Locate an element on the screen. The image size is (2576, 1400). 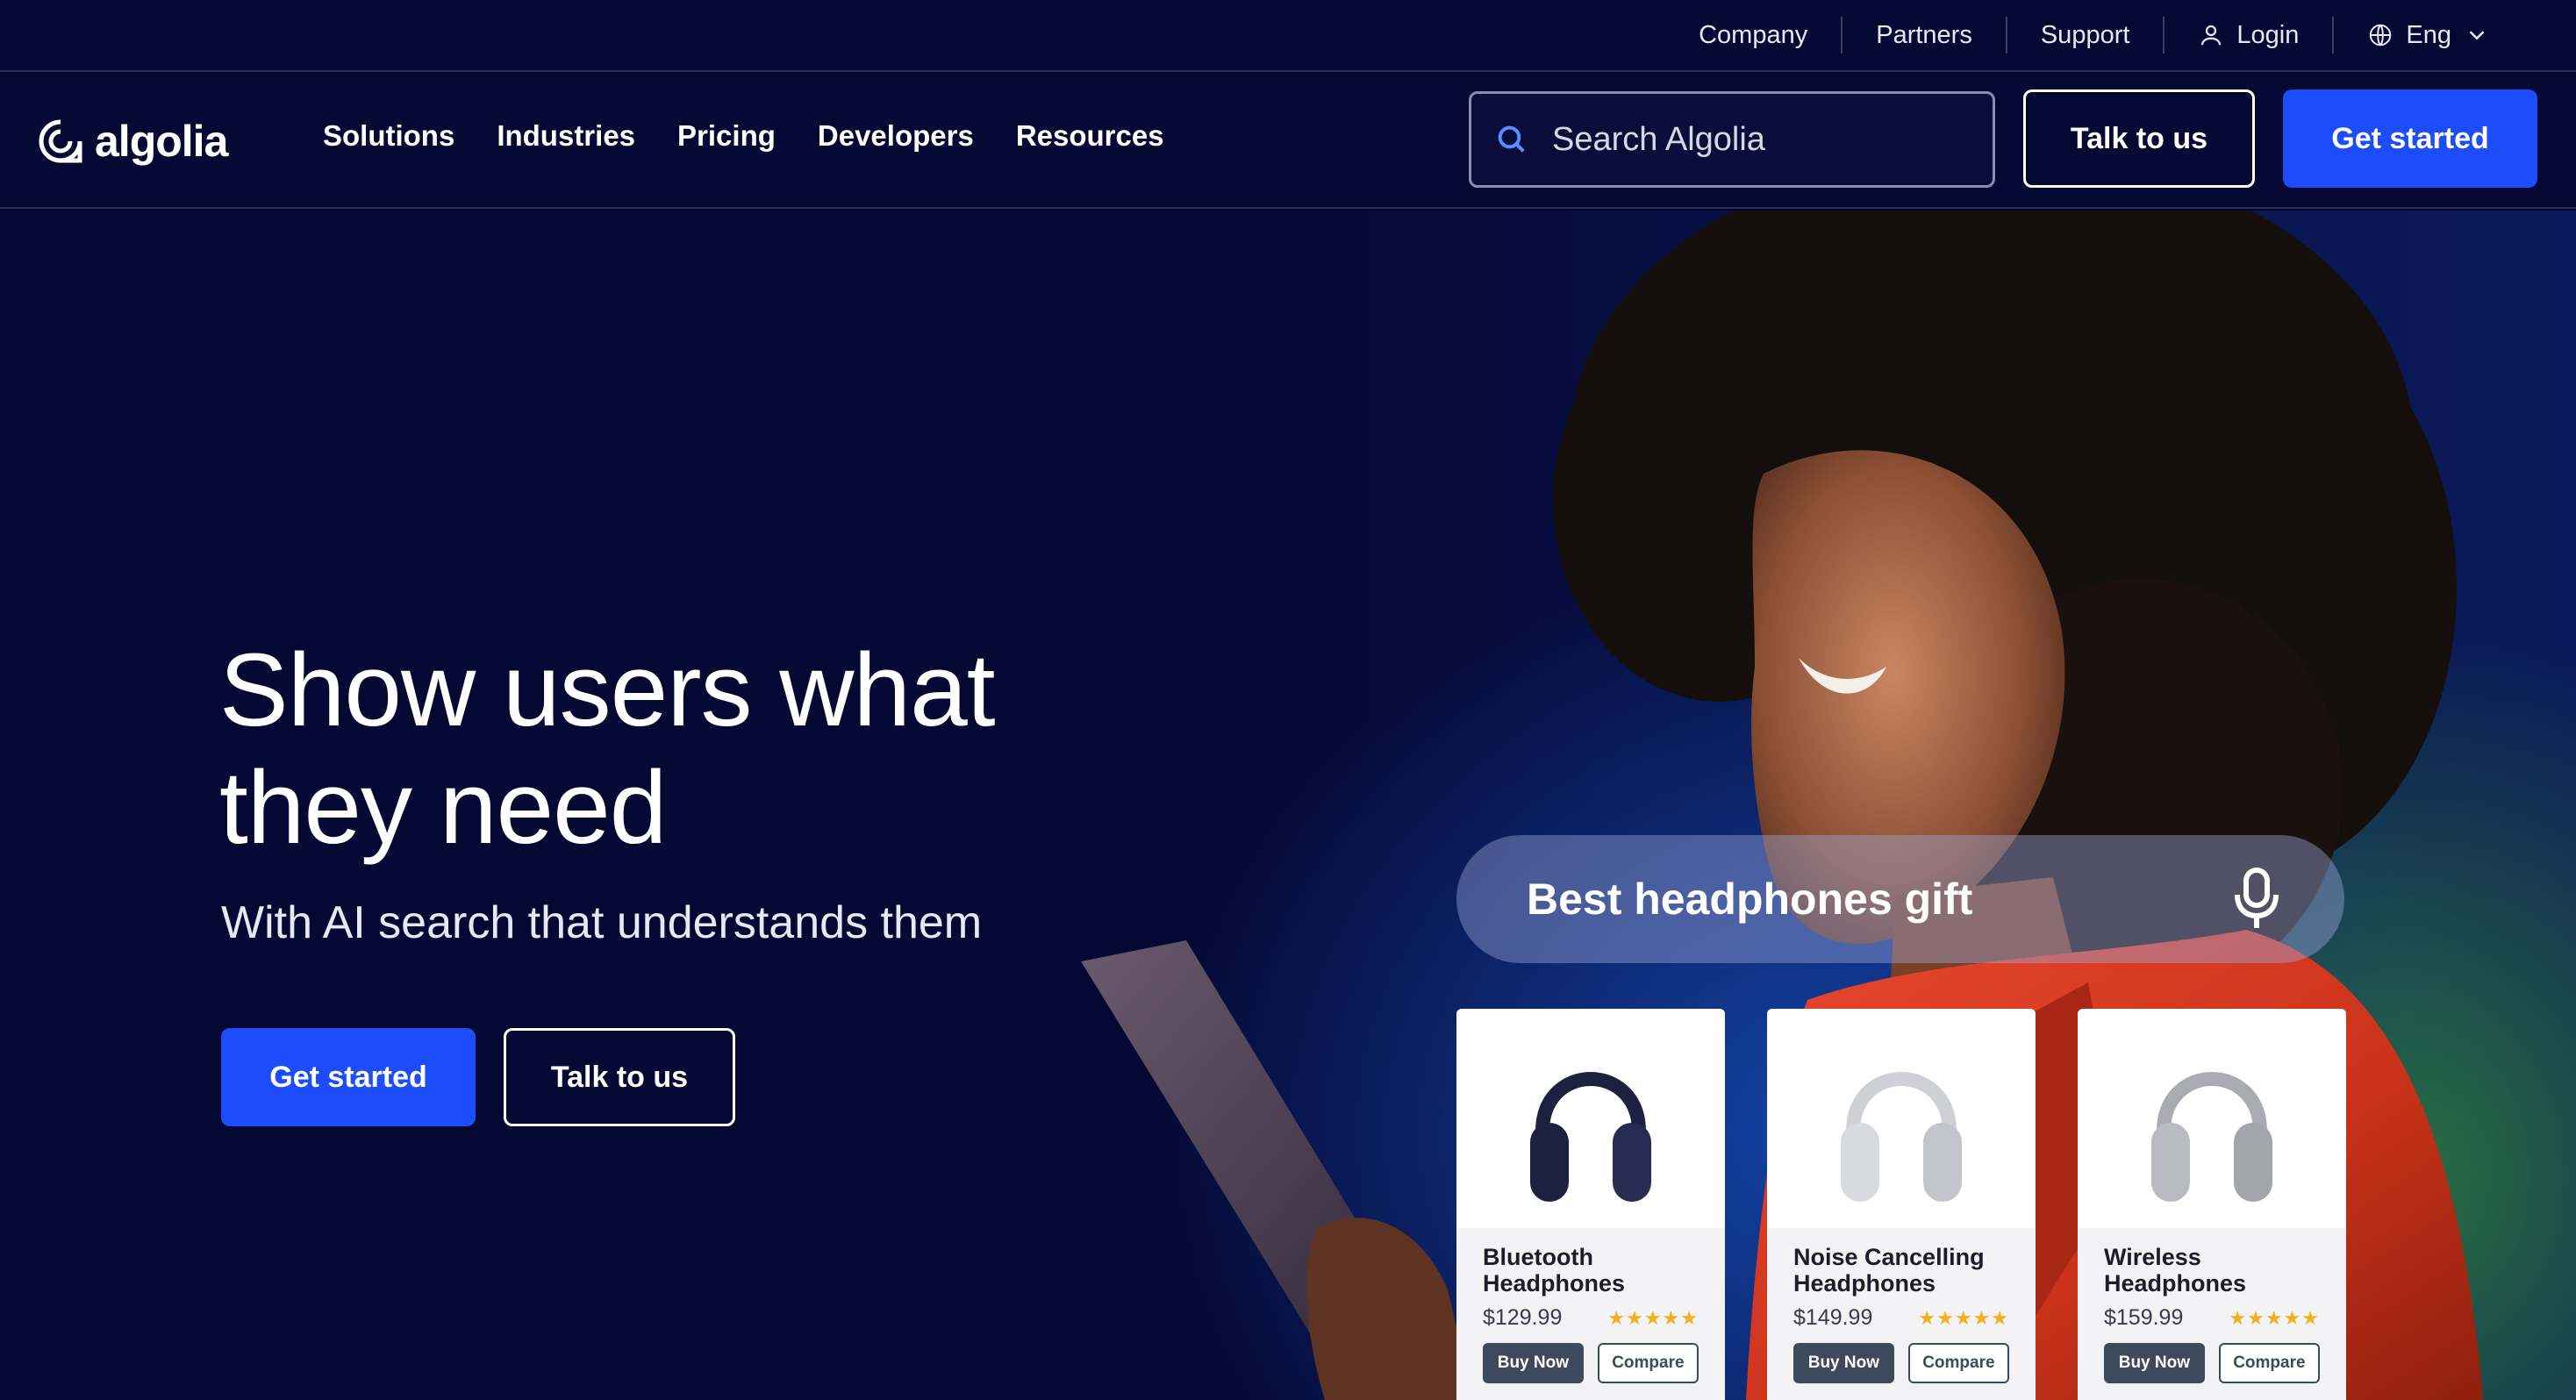
algolia-logo: algolia is located at coordinates (132, 141).